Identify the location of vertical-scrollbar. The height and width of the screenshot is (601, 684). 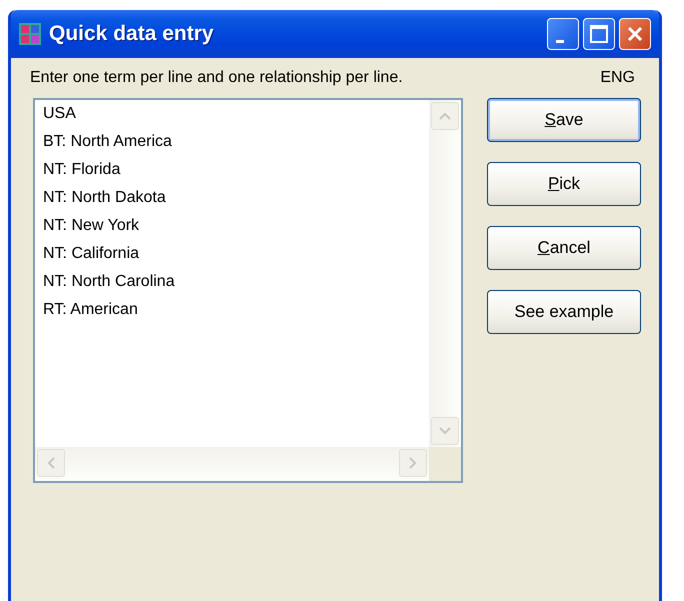
(445, 273).